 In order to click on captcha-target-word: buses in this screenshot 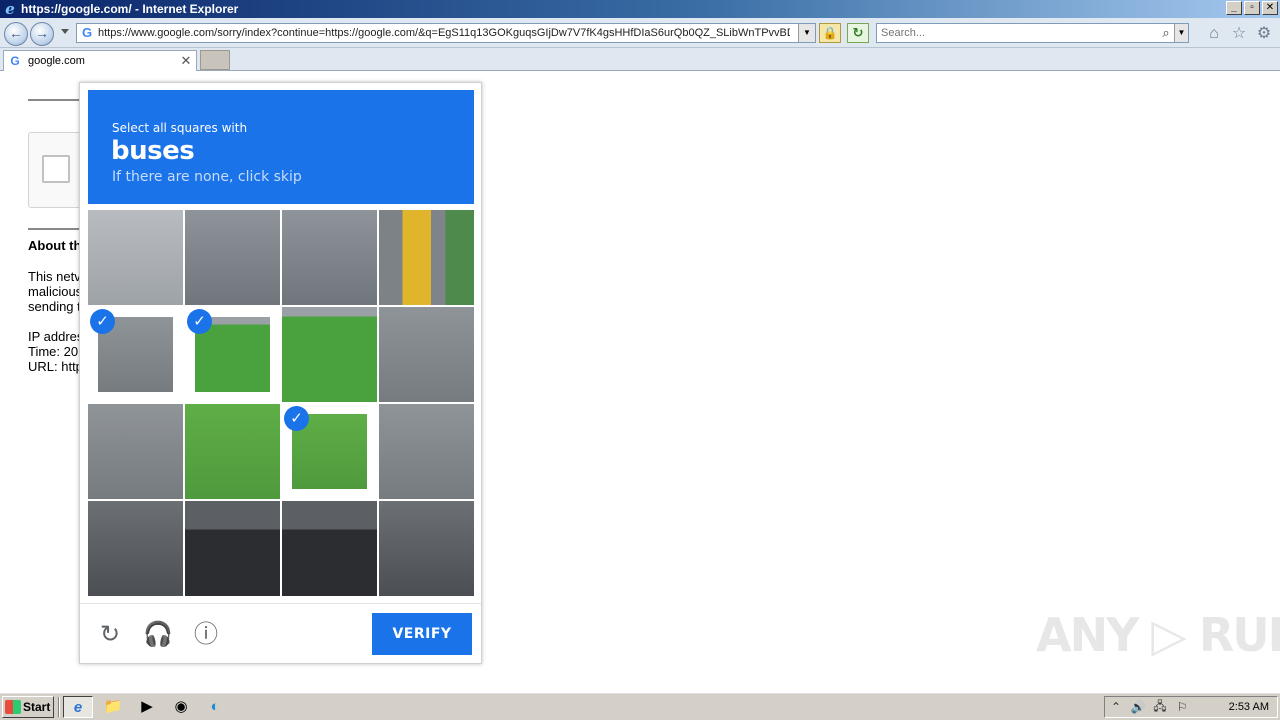, I will do `click(153, 151)`.